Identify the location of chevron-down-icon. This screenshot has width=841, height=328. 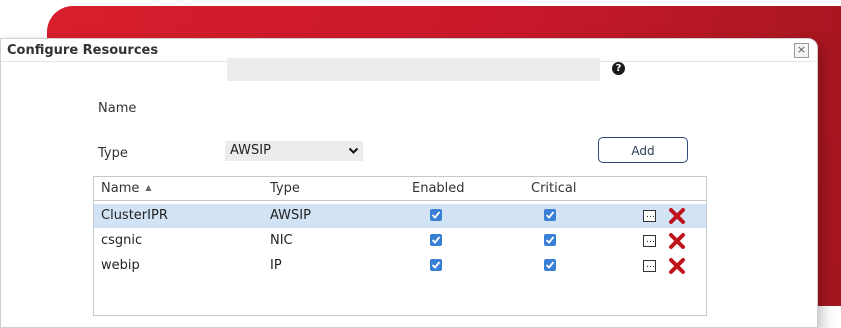
(353, 150).